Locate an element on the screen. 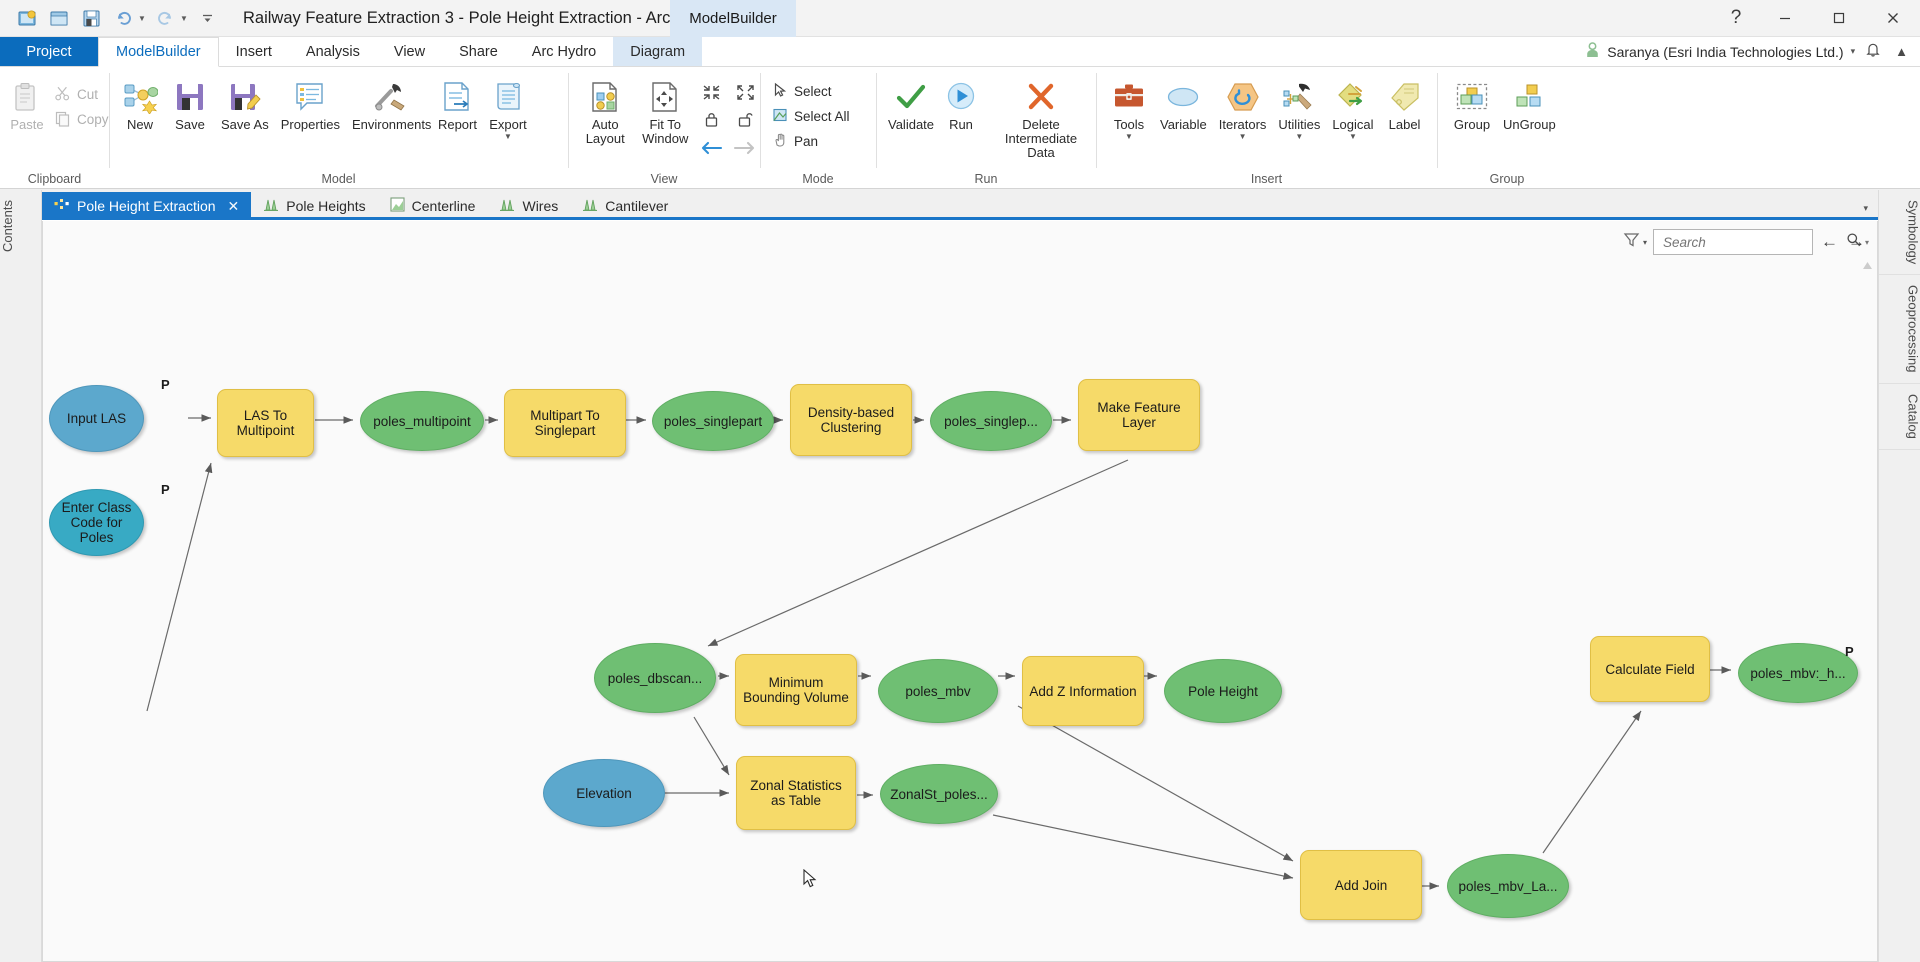 Image resolution: width=1920 pixels, height=962 pixels. node-add-z-information: Add Z Information is located at coordinates (1083, 691).